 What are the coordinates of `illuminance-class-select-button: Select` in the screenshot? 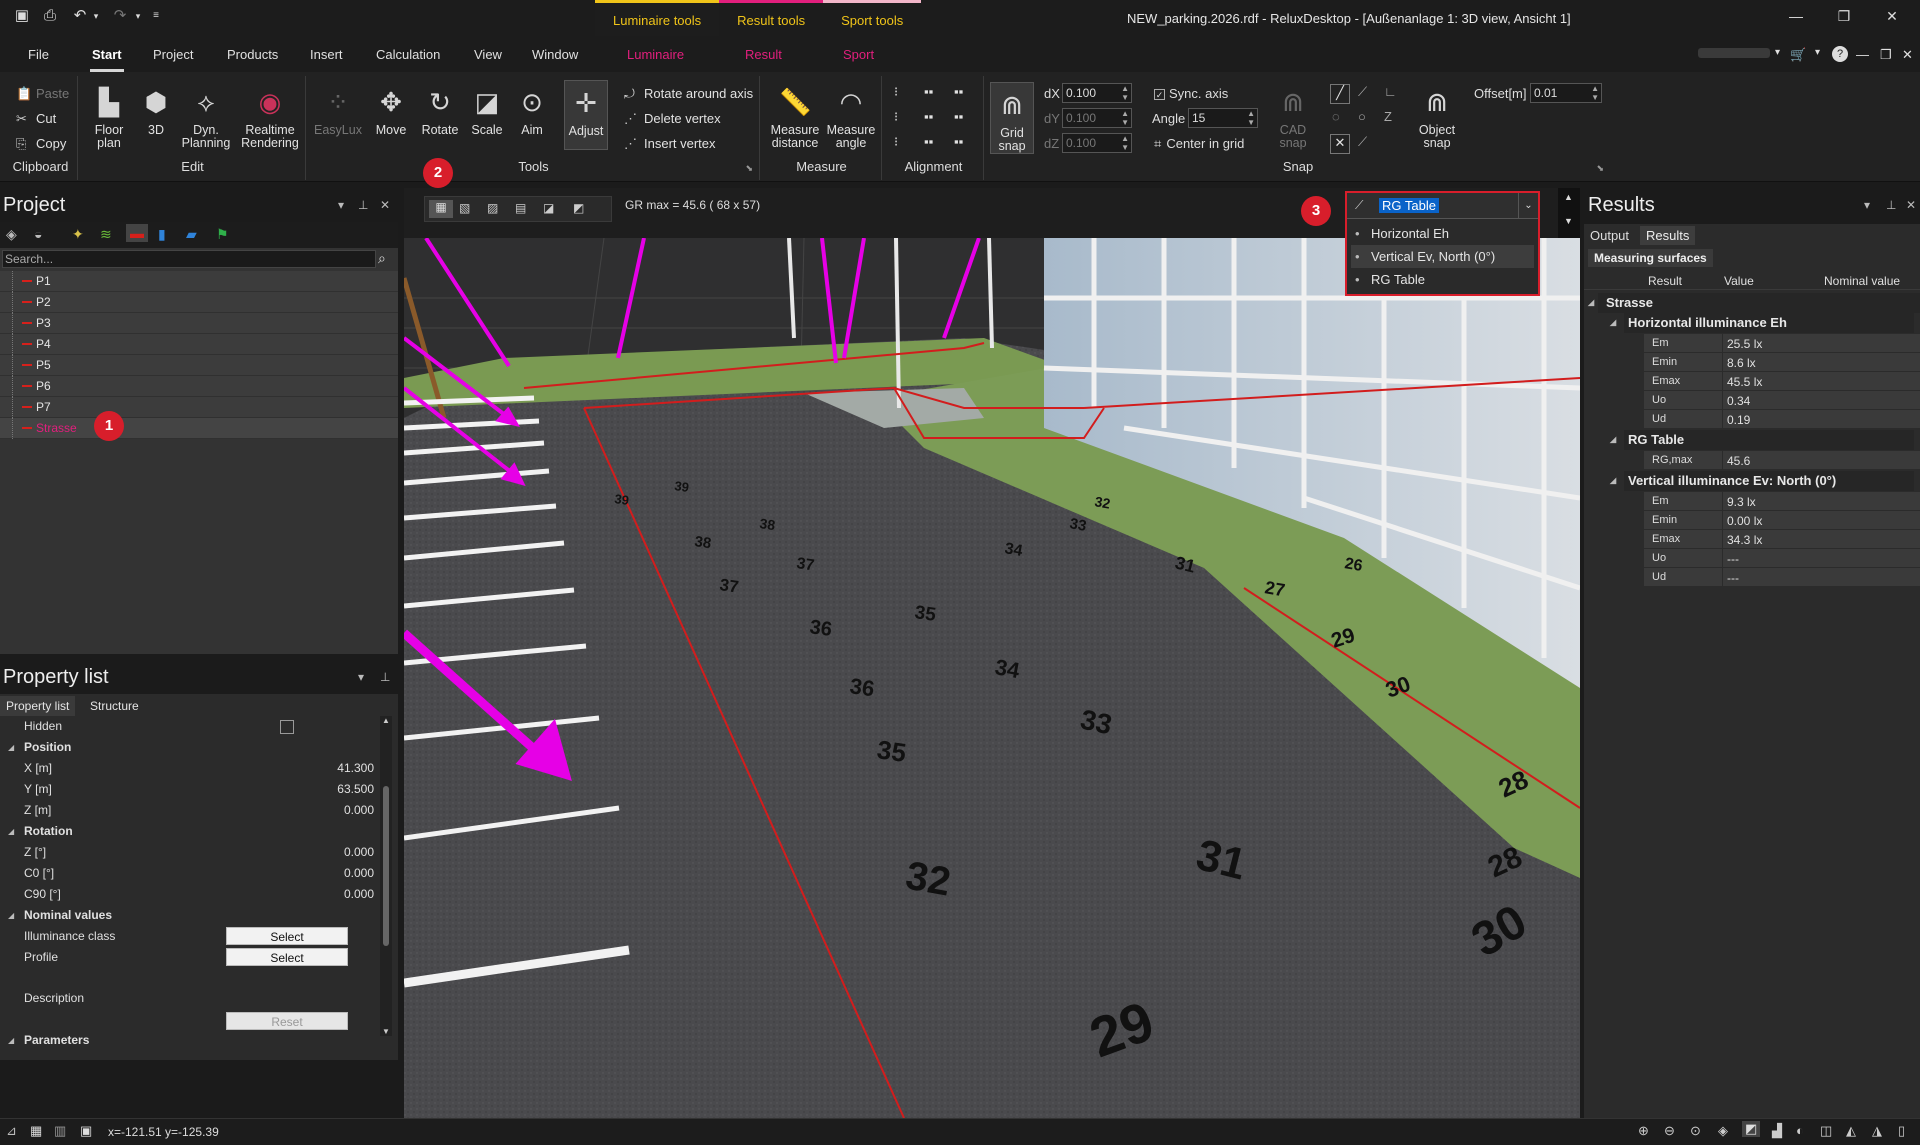 It's located at (287, 936).